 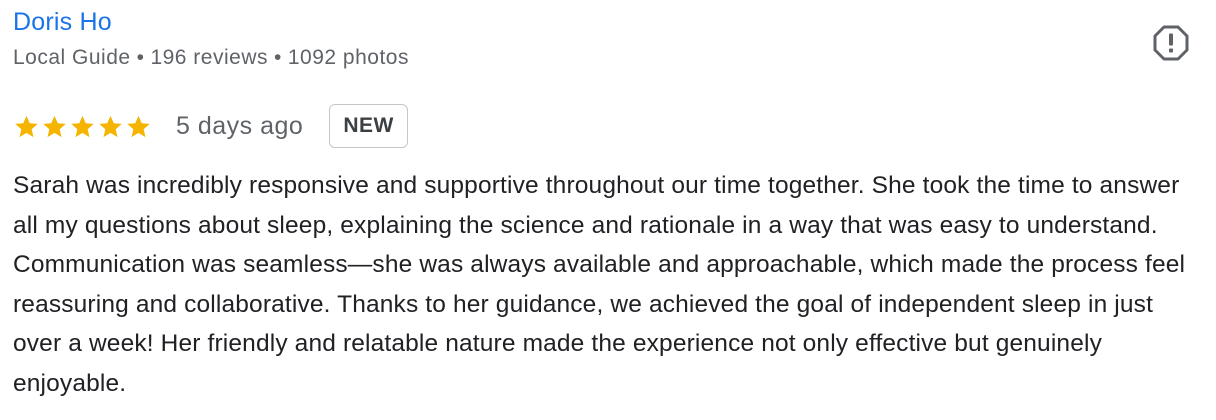 What do you see at coordinates (62, 22) in the screenshot?
I see `reviewer-name: Doris Ho` at bounding box center [62, 22].